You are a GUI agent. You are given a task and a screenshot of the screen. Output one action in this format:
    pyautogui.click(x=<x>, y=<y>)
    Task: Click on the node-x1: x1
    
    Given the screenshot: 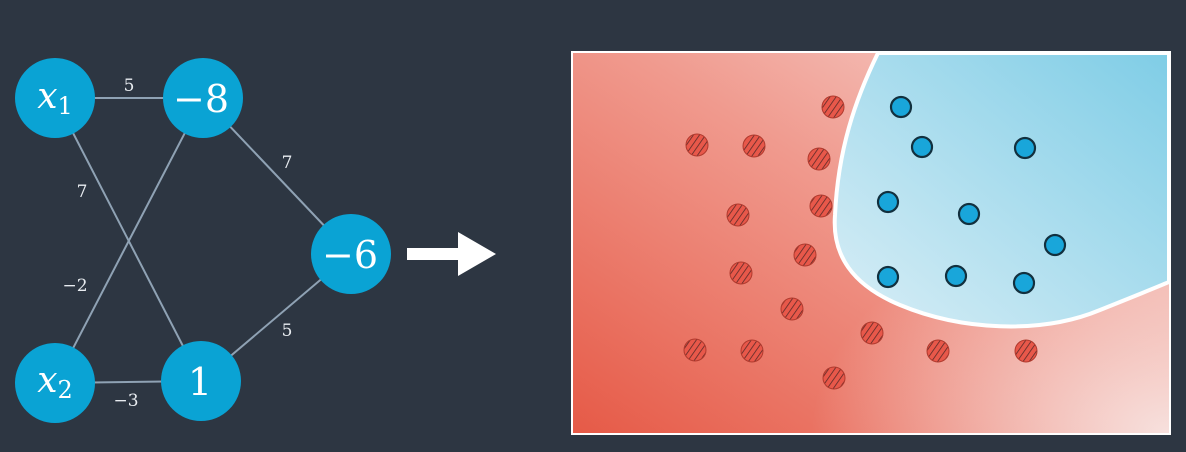 What is the action you would take?
    pyautogui.click(x=55, y=98)
    